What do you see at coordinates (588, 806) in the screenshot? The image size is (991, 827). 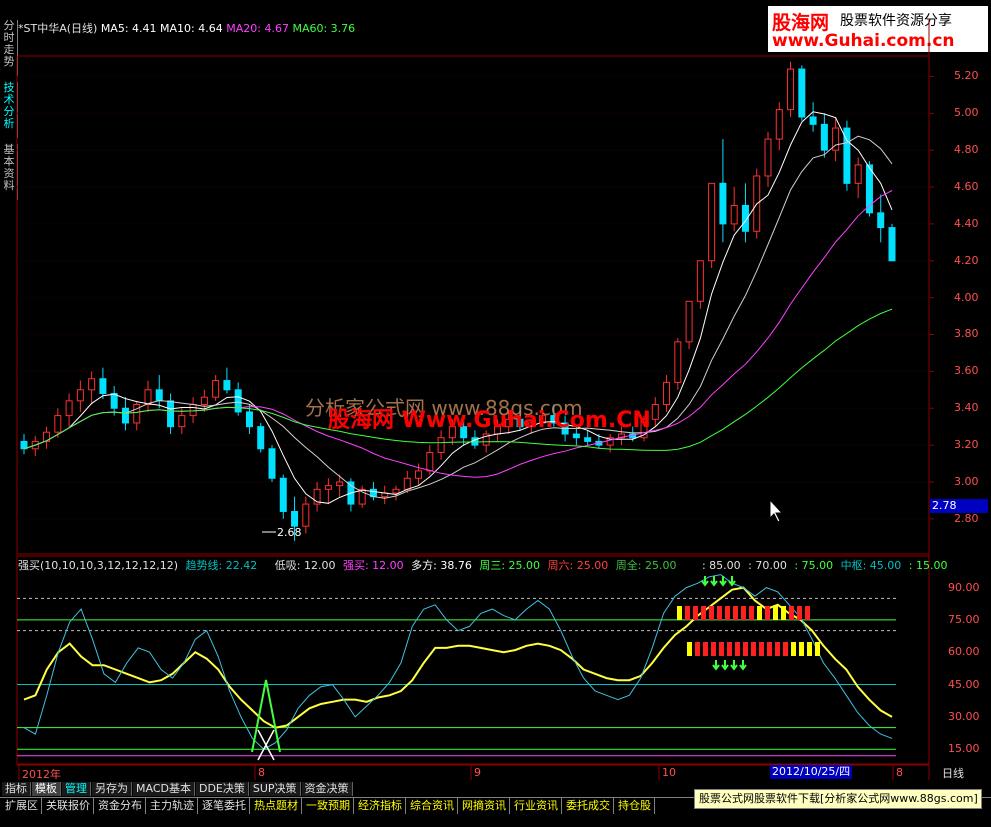 I see `footer-tab: 委托成交` at bounding box center [588, 806].